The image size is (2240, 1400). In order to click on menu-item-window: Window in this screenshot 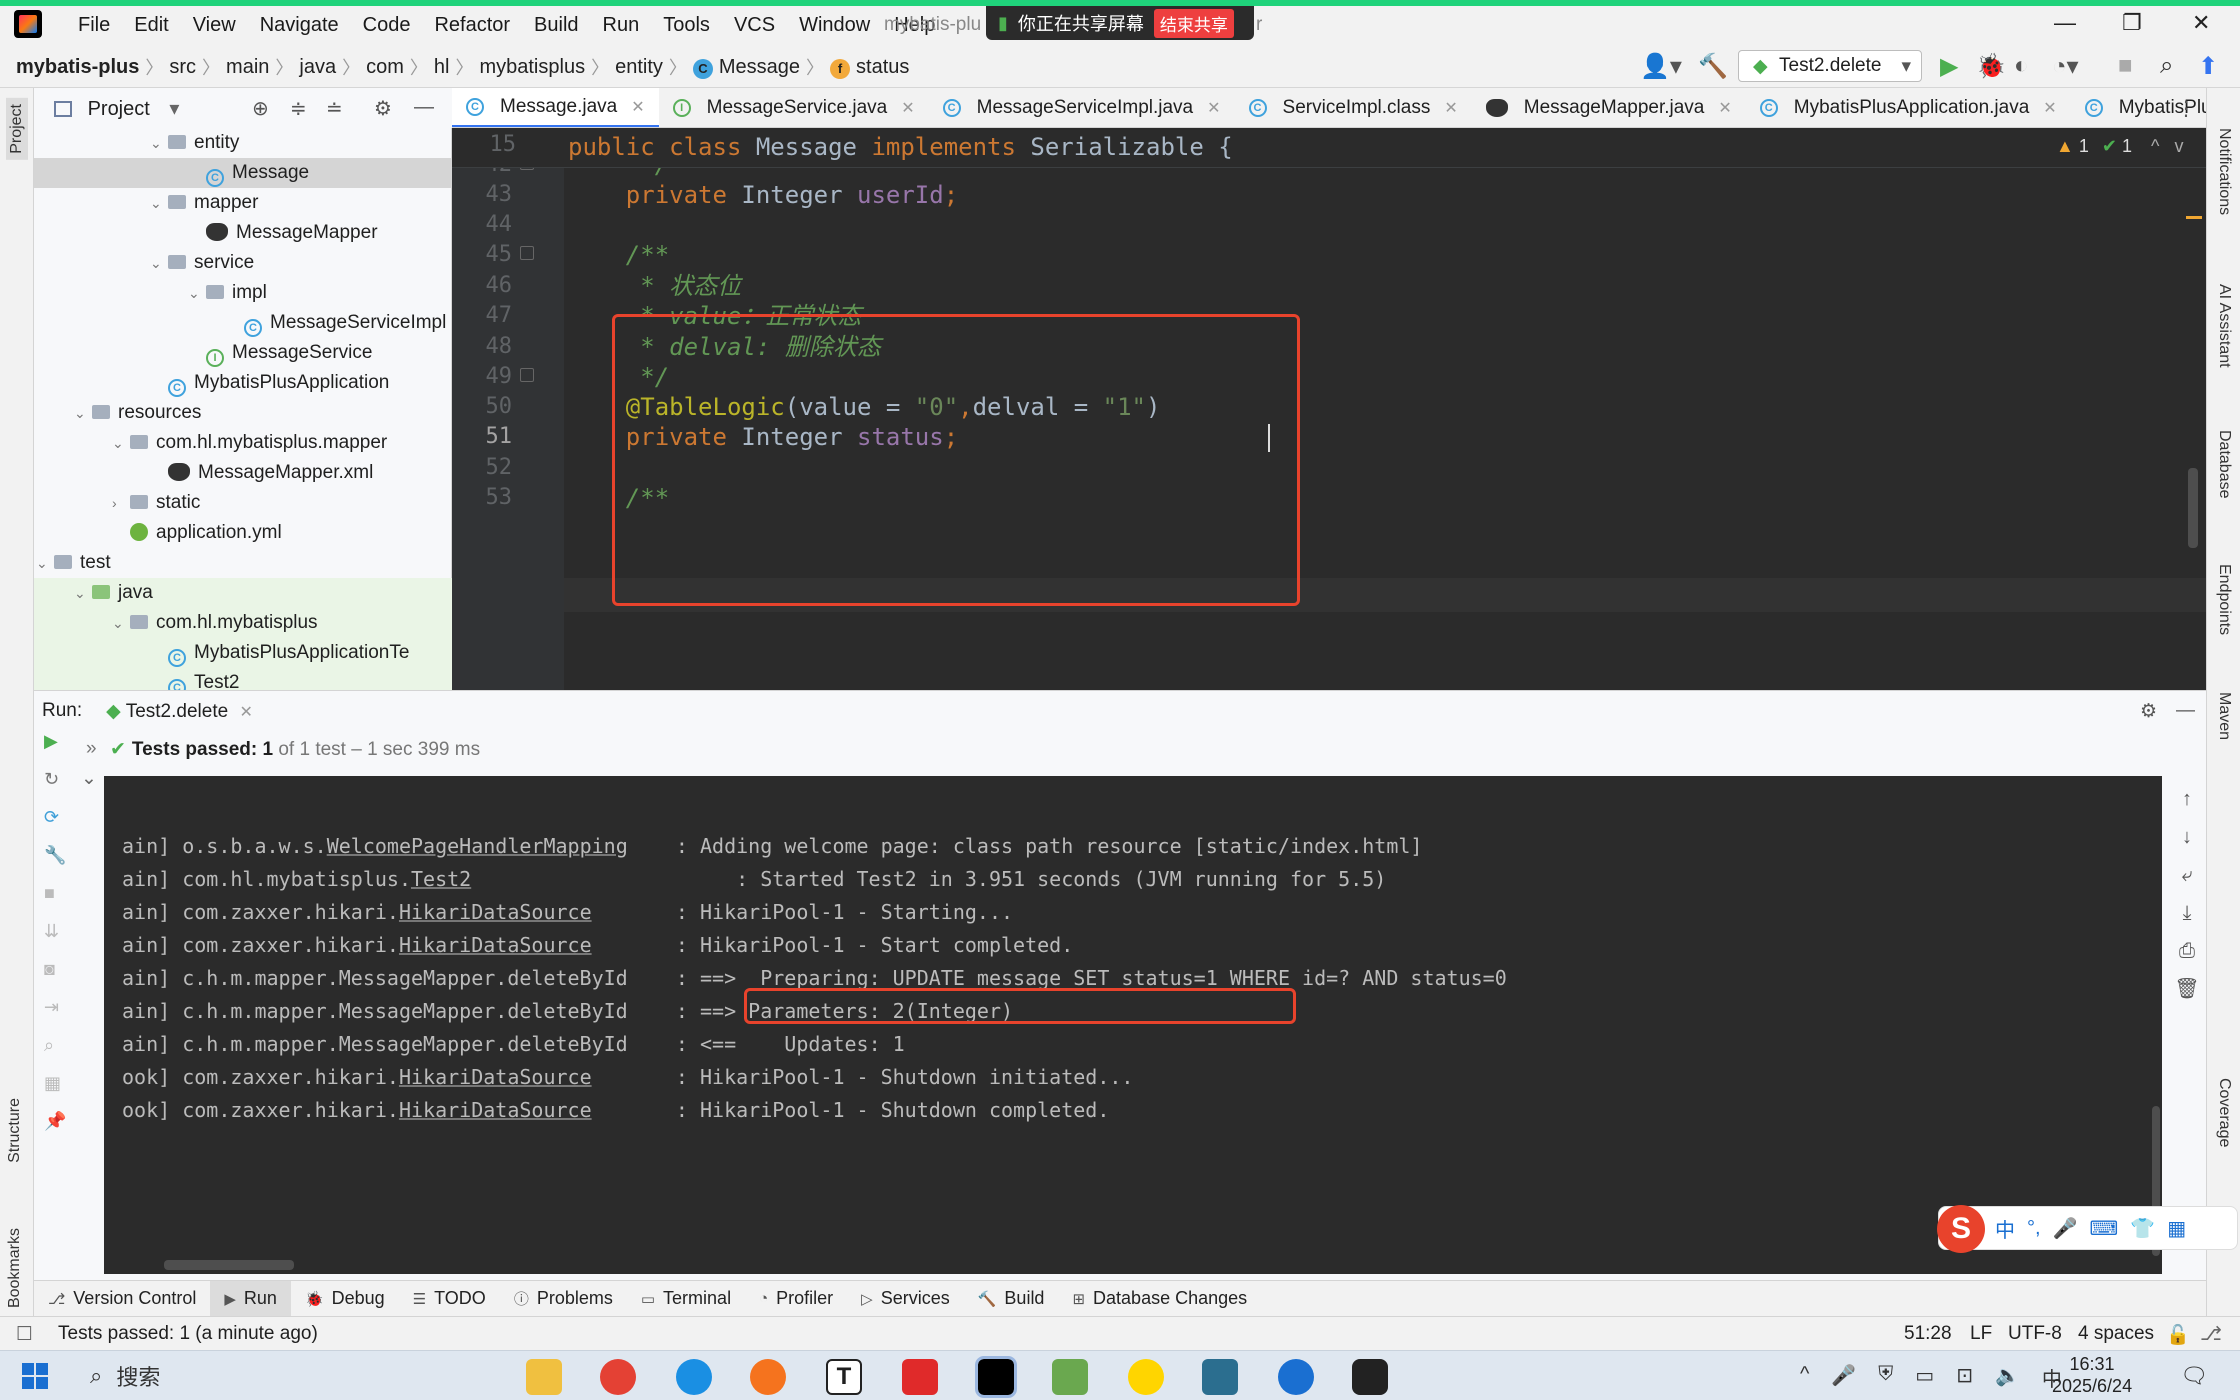, I will do `click(834, 25)`.